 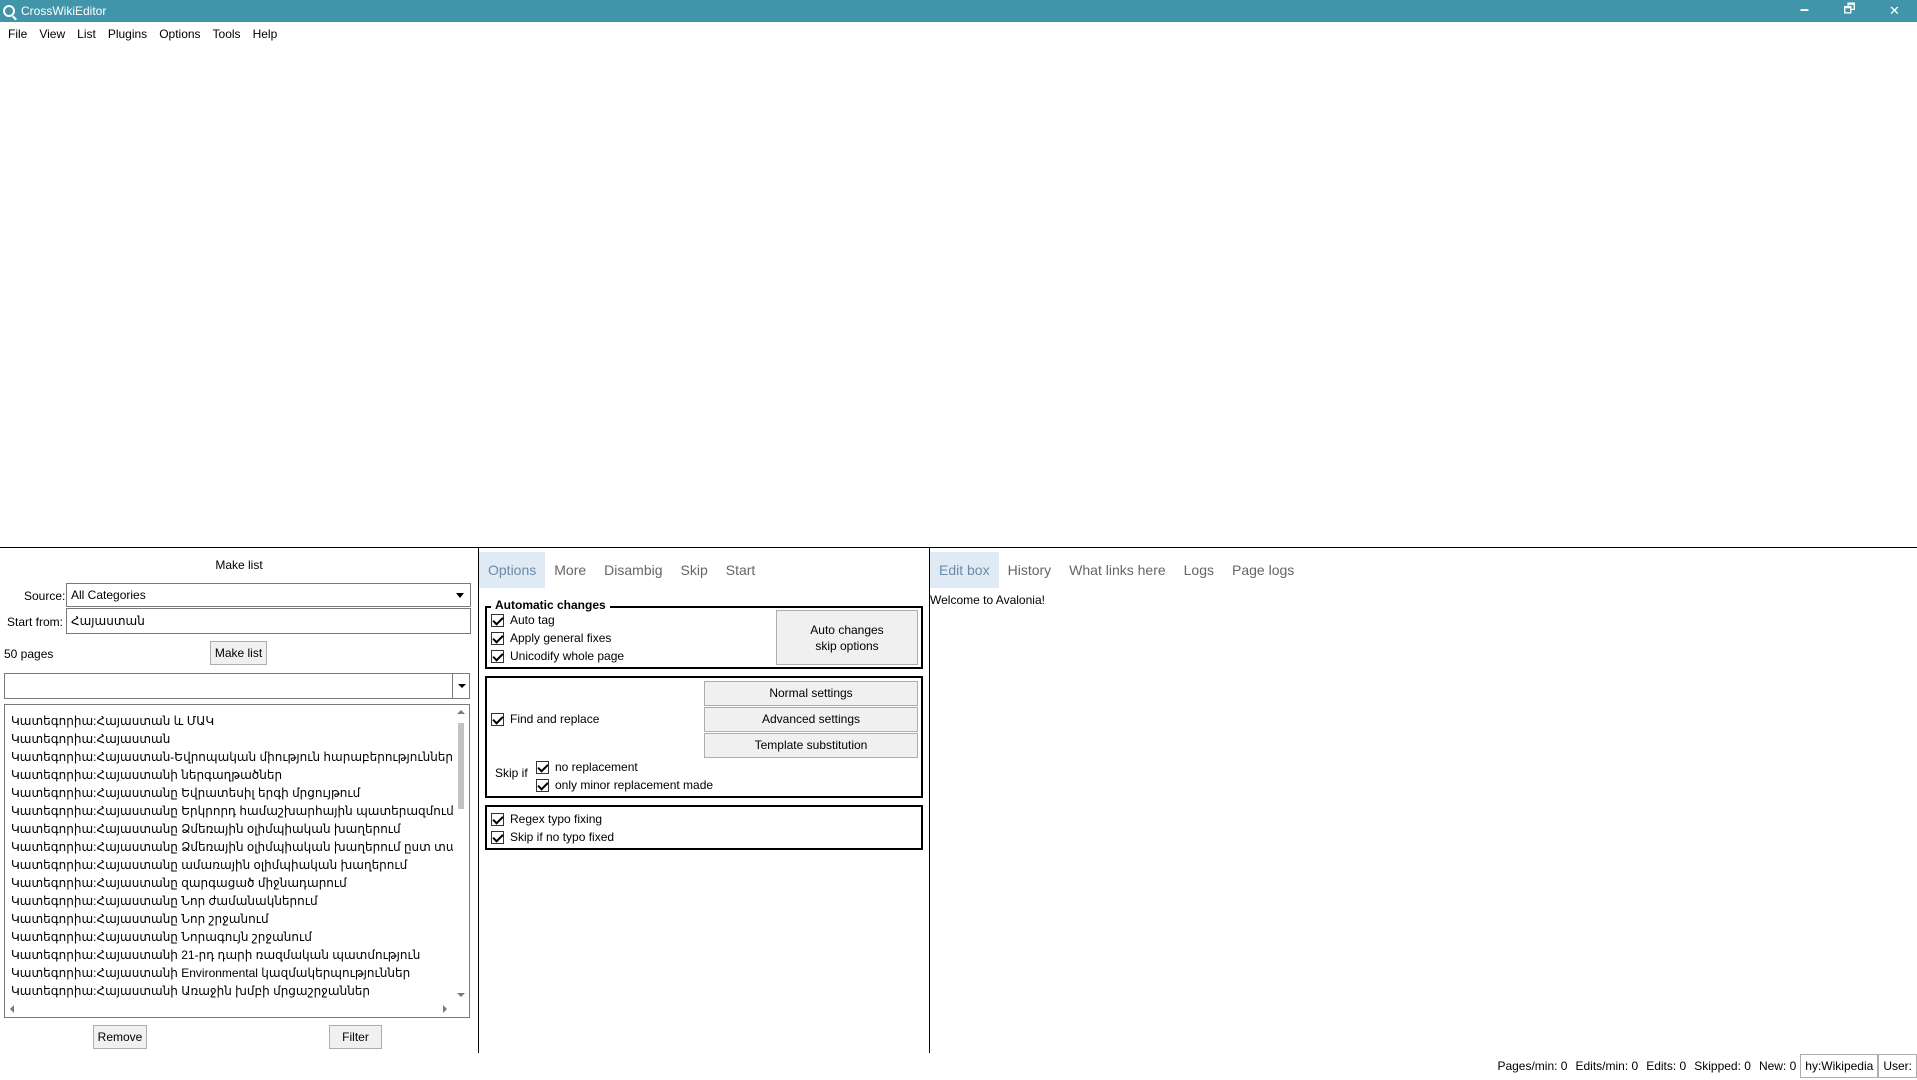 What do you see at coordinates (127, 34) in the screenshot?
I see `menu-plugins: Plugins` at bounding box center [127, 34].